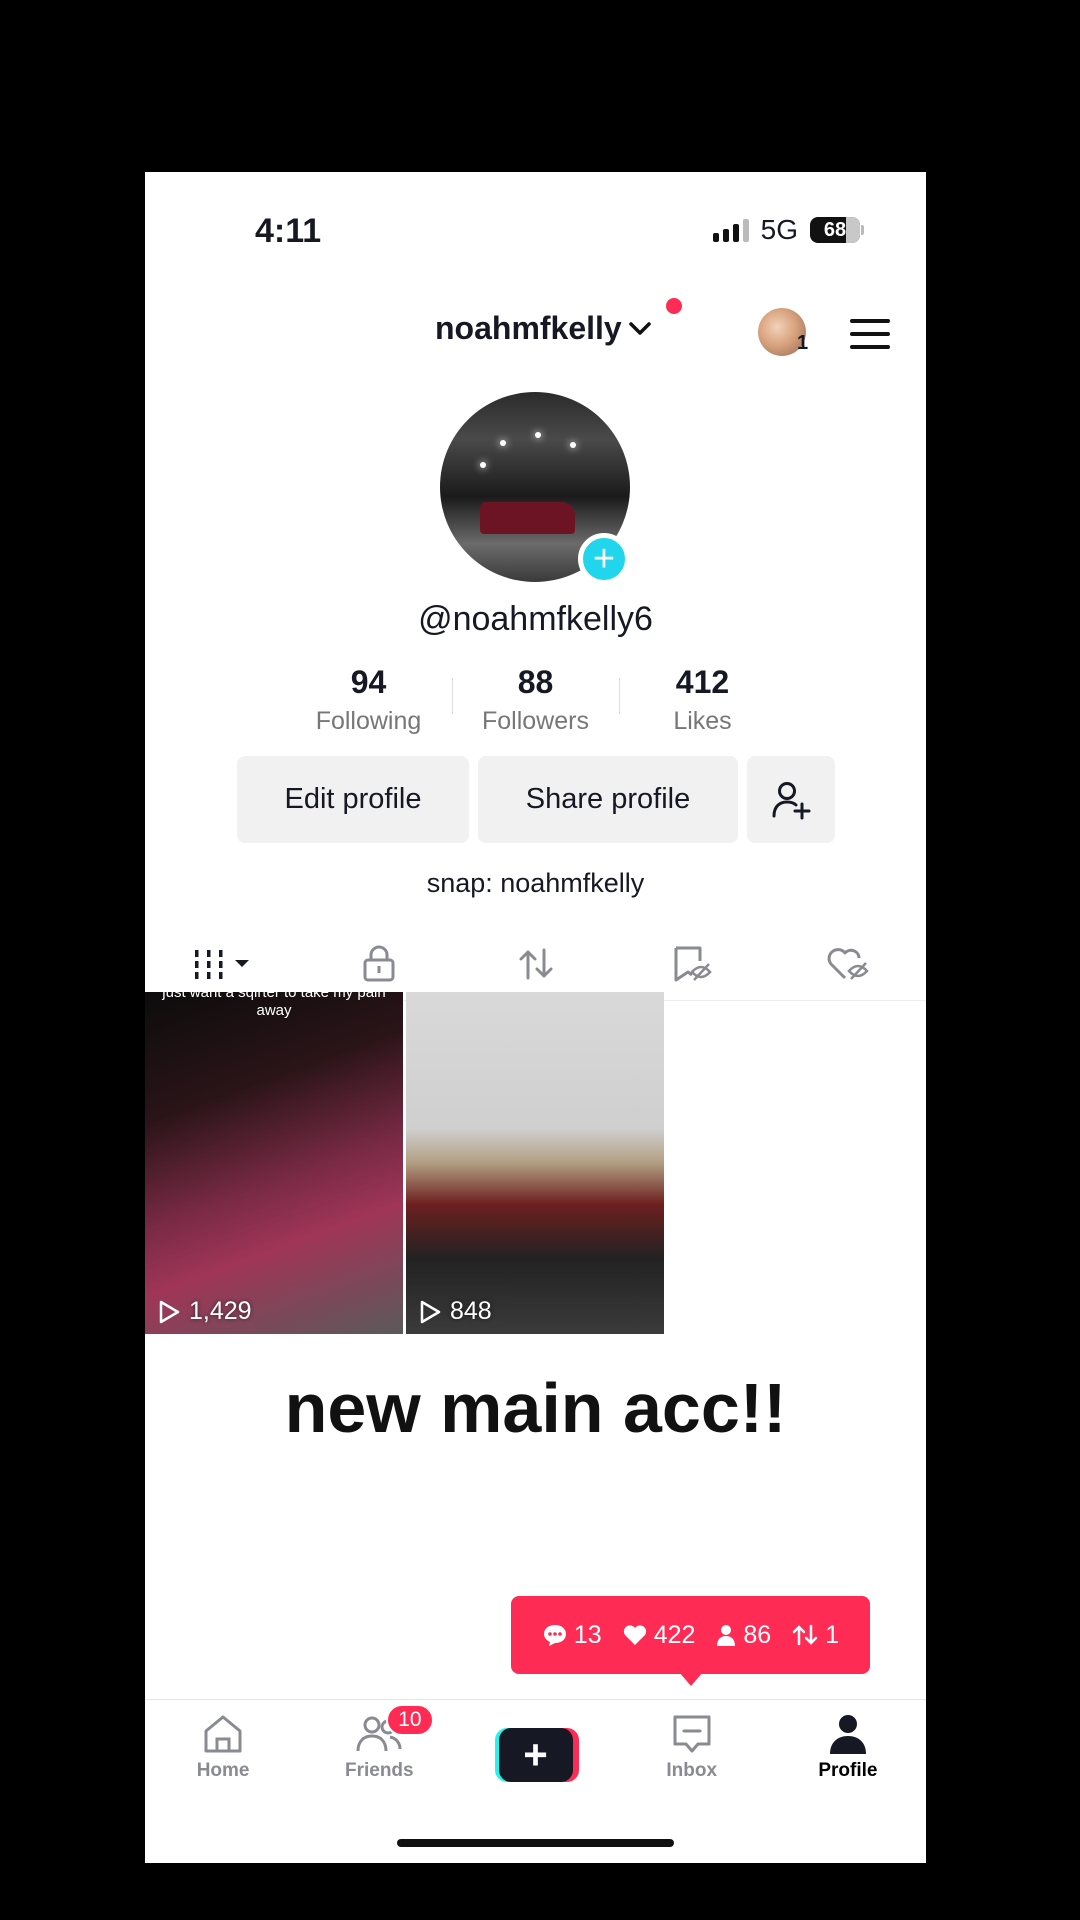  I want to click on plus-icon: +, so click(535, 1755).